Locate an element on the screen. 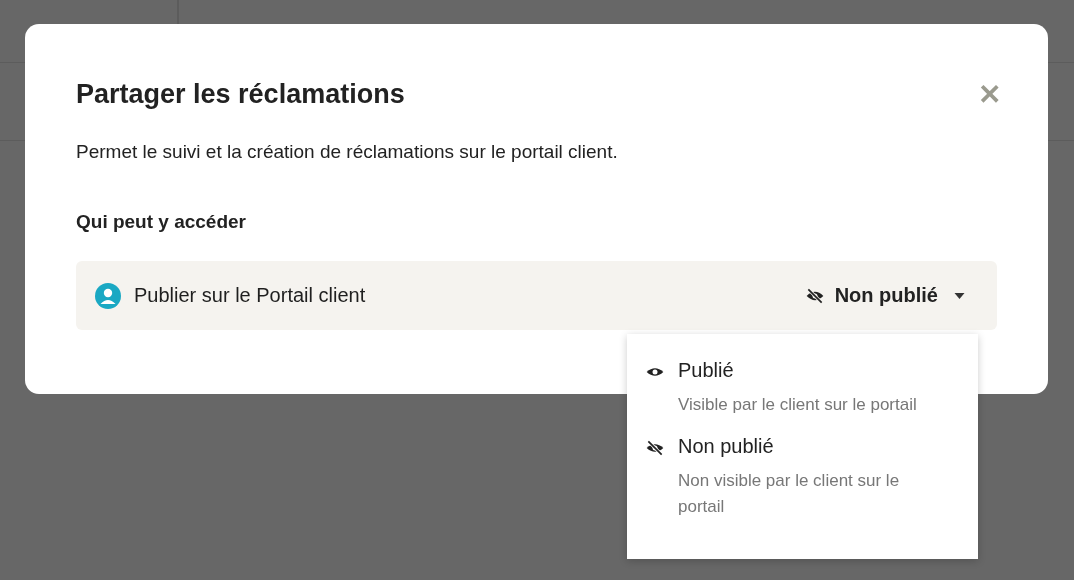 This screenshot has height=580, width=1074. menu-option: Publié Visible par le client sur le portail is located at coordinates (801, 387).